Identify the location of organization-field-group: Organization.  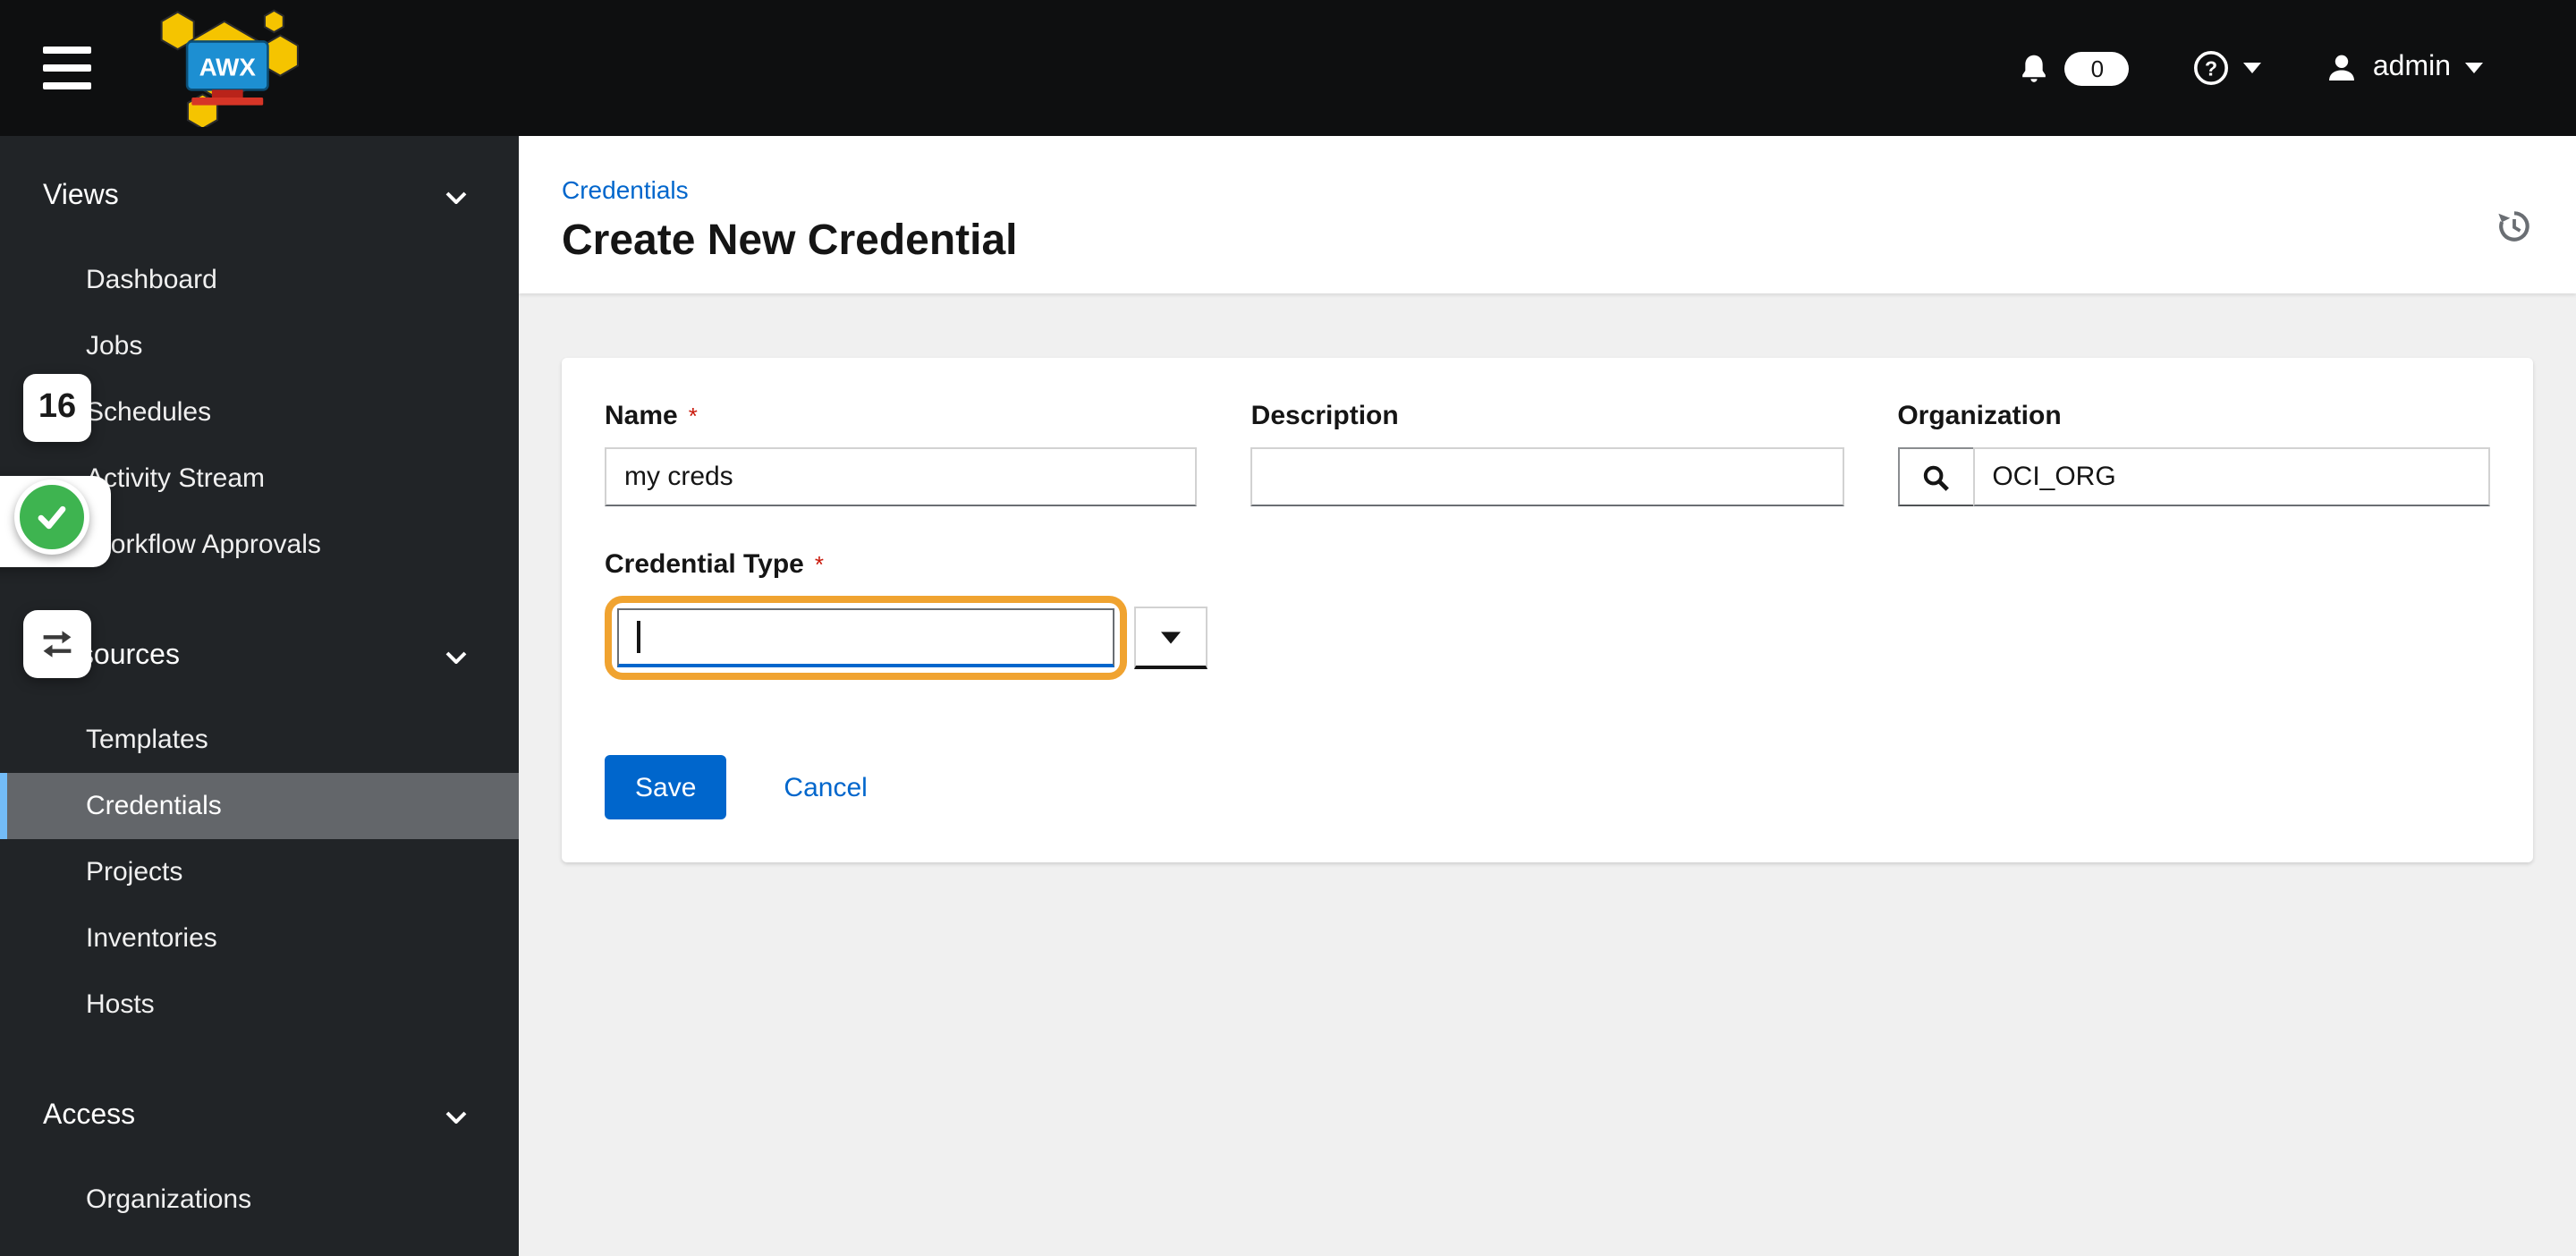
(2193, 453).